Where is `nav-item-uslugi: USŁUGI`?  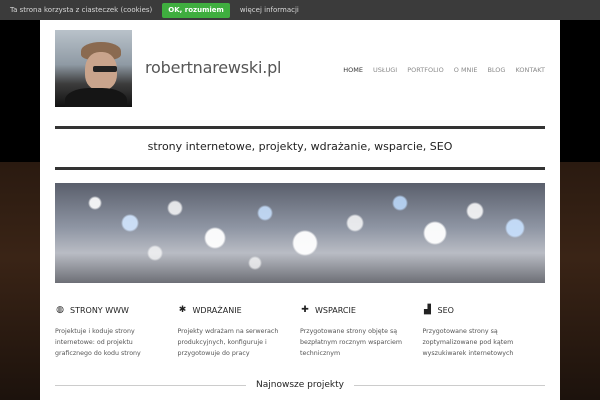
nav-item-uslugi: USŁUGI is located at coordinates (385, 70).